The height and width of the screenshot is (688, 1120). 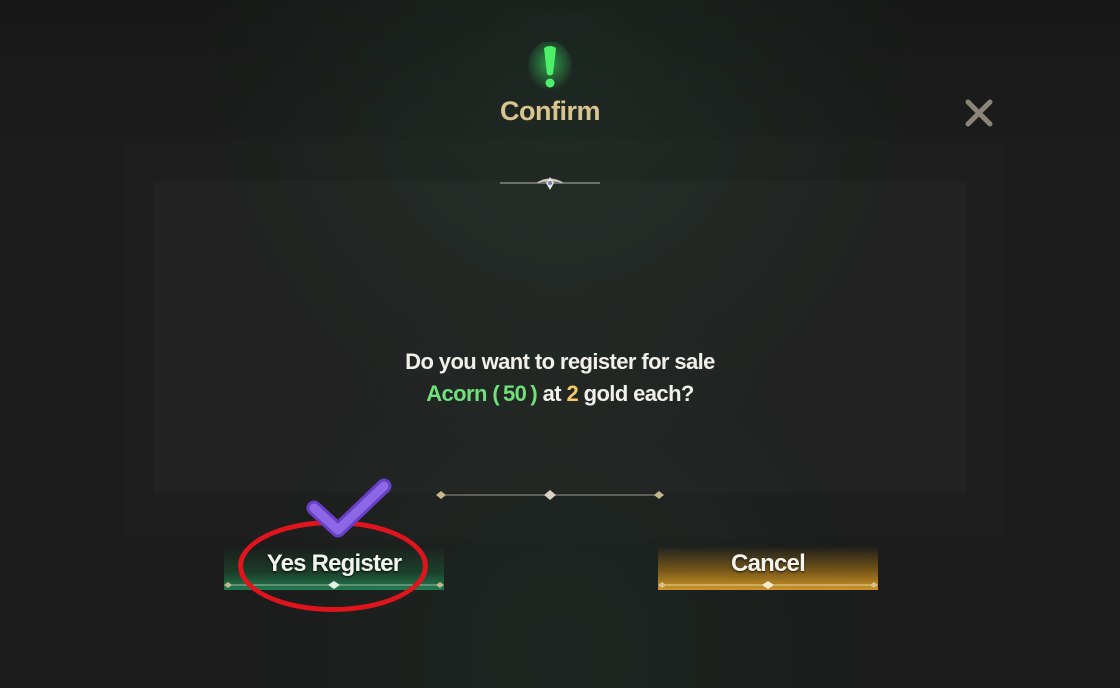 What do you see at coordinates (550, 111) in the screenshot?
I see `dialog-title: Confirm` at bounding box center [550, 111].